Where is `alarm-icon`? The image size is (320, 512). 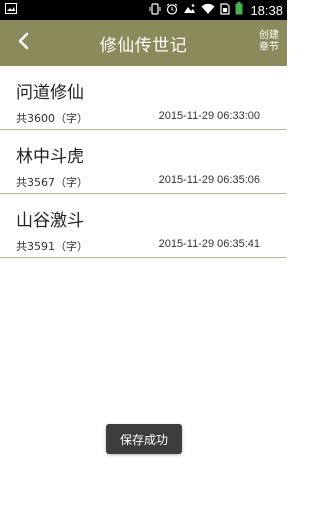 alarm-icon is located at coordinates (172, 10).